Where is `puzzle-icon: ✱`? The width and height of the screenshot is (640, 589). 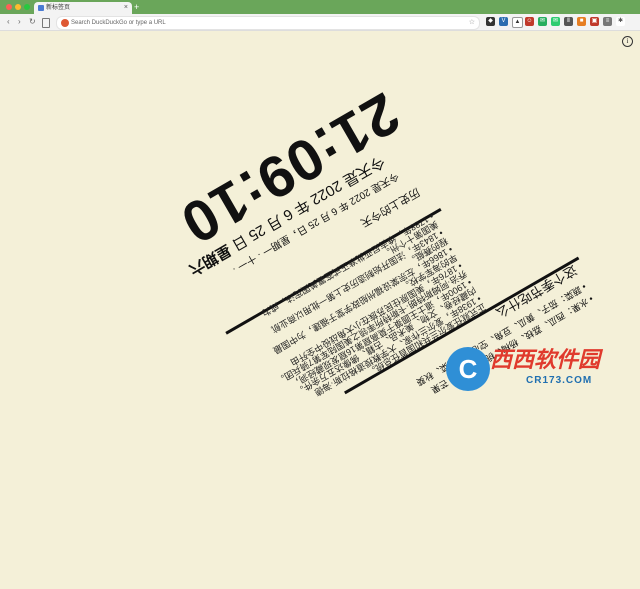
puzzle-icon: ✱ is located at coordinates (620, 21).